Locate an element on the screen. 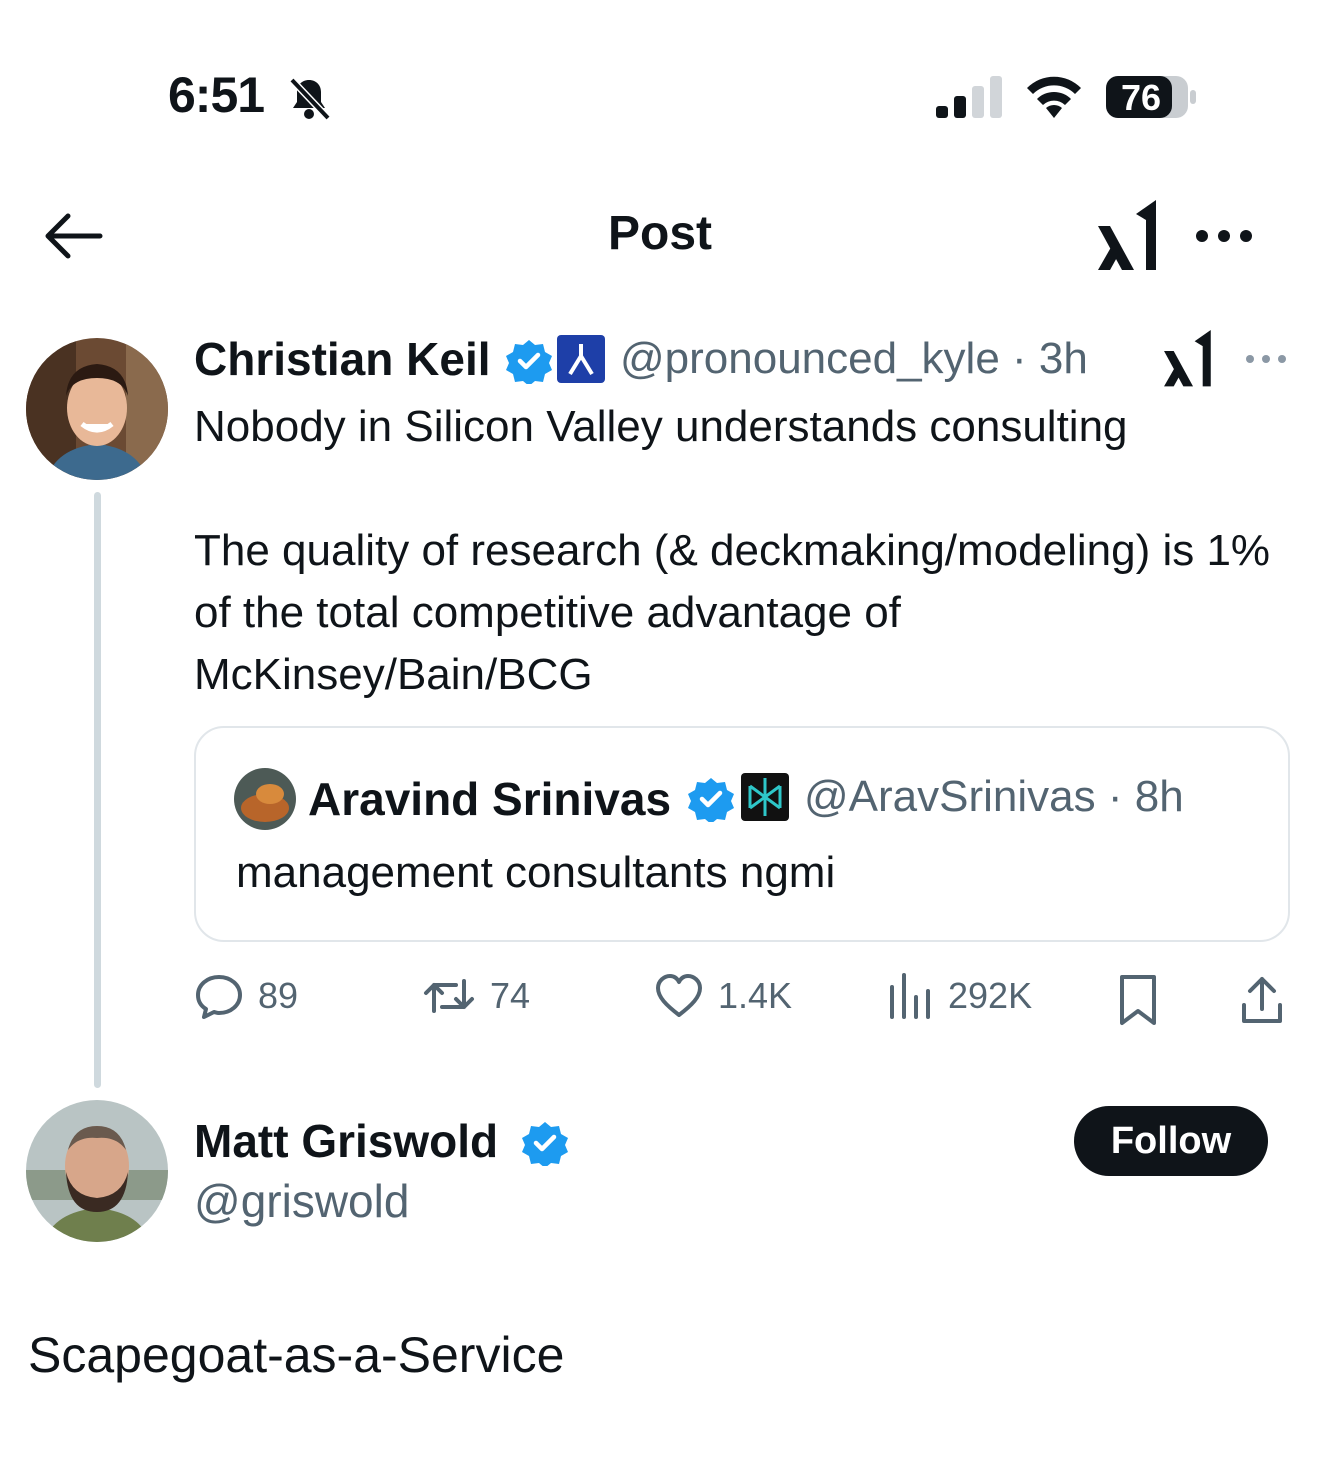 This screenshot has height=1464, width=1320. reply-count: 89 is located at coordinates (278, 995).